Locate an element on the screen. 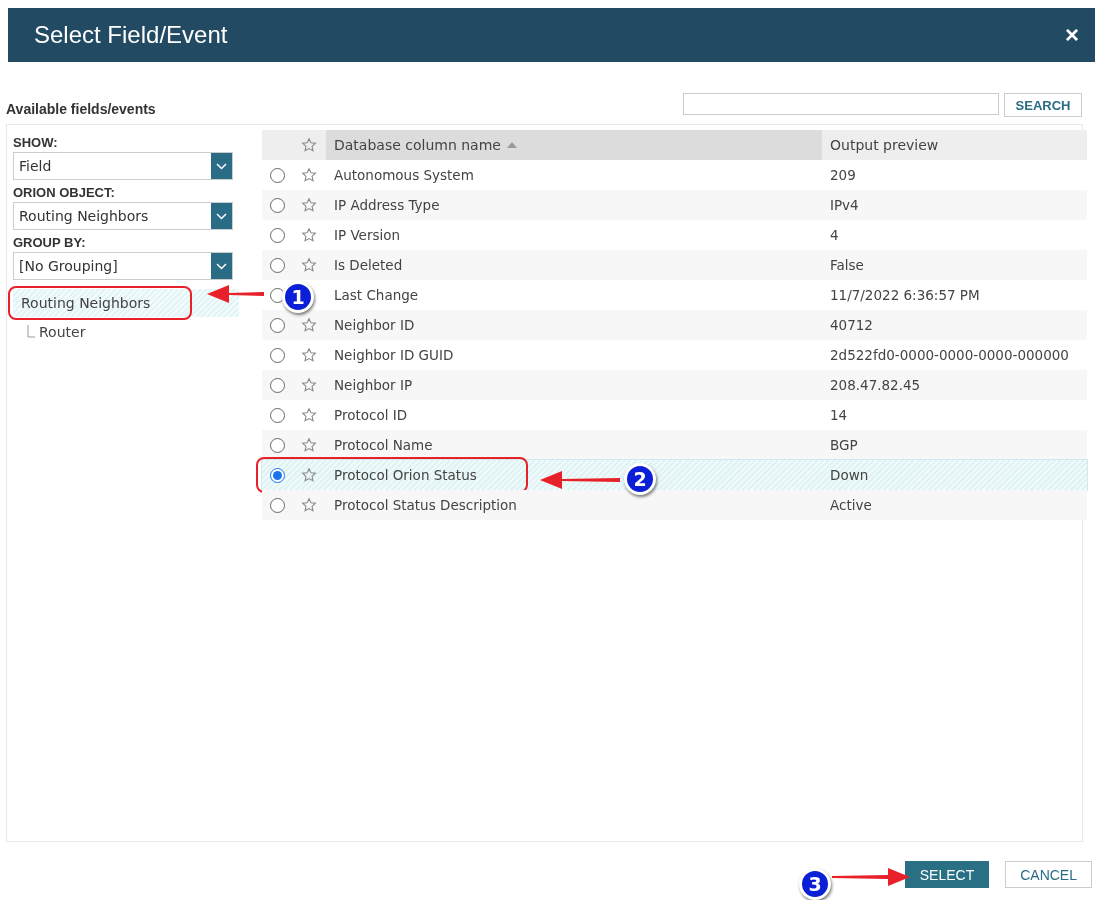 The width and height of the screenshot is (1106, 900). table-cell-text: Protocol Orion Status is located at coordinates (405, 475).